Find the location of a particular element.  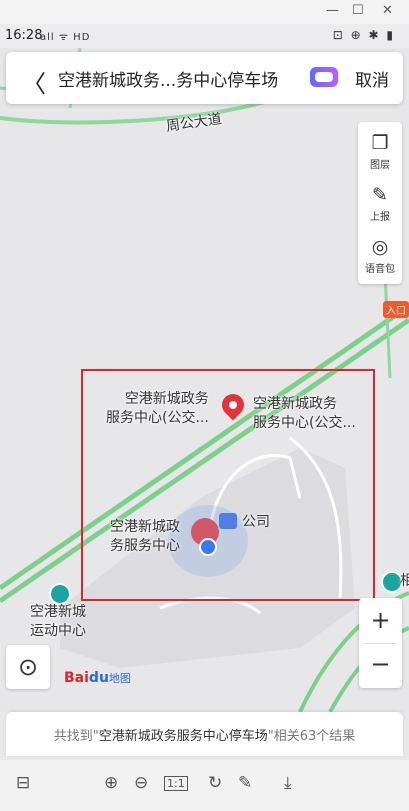

result-summary: 共找到"空港新城政务服务中心停车场"相关63个结果 is located at coordinates (204, 734).